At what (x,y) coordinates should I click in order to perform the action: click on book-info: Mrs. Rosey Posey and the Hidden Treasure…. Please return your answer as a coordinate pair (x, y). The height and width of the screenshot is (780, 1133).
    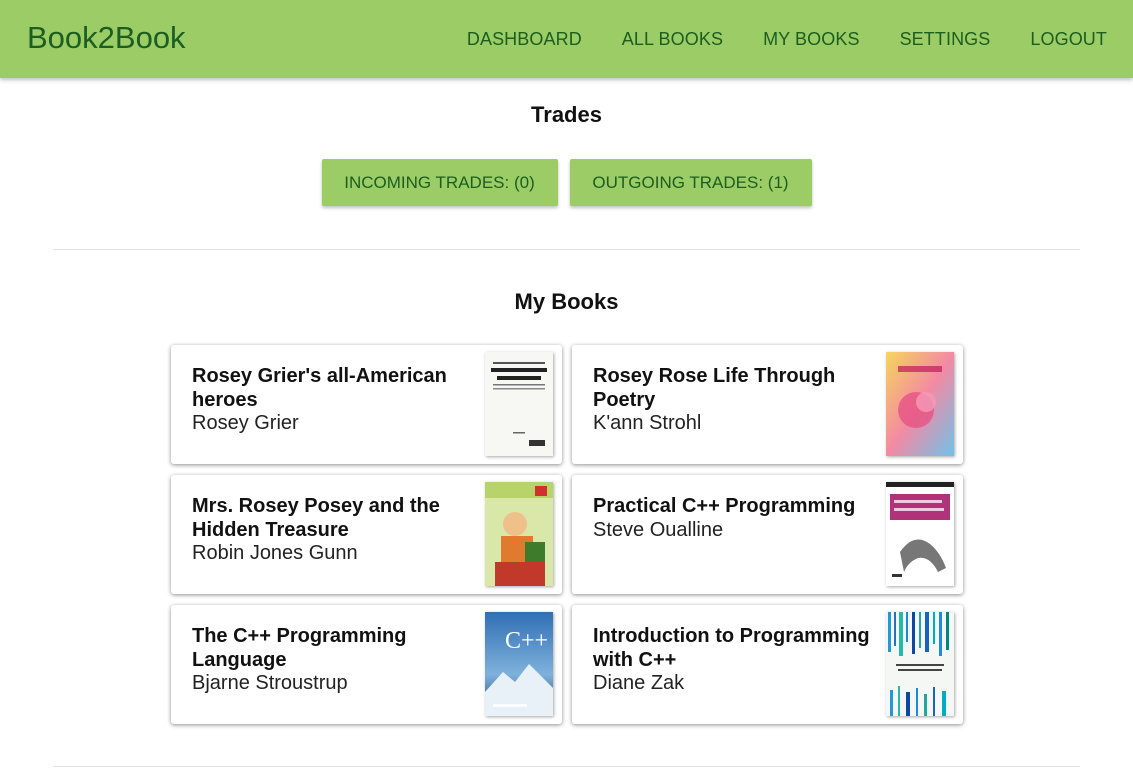
    Looking at the image, I should click on (334, 530).